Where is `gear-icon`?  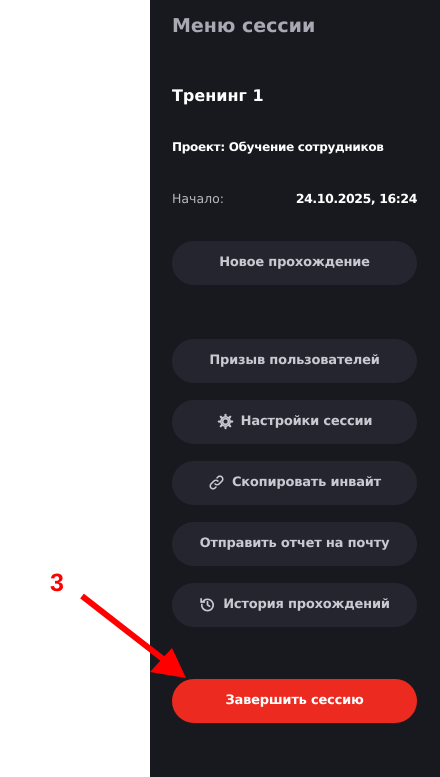 gear-icon is located at coordinates (225, 421).